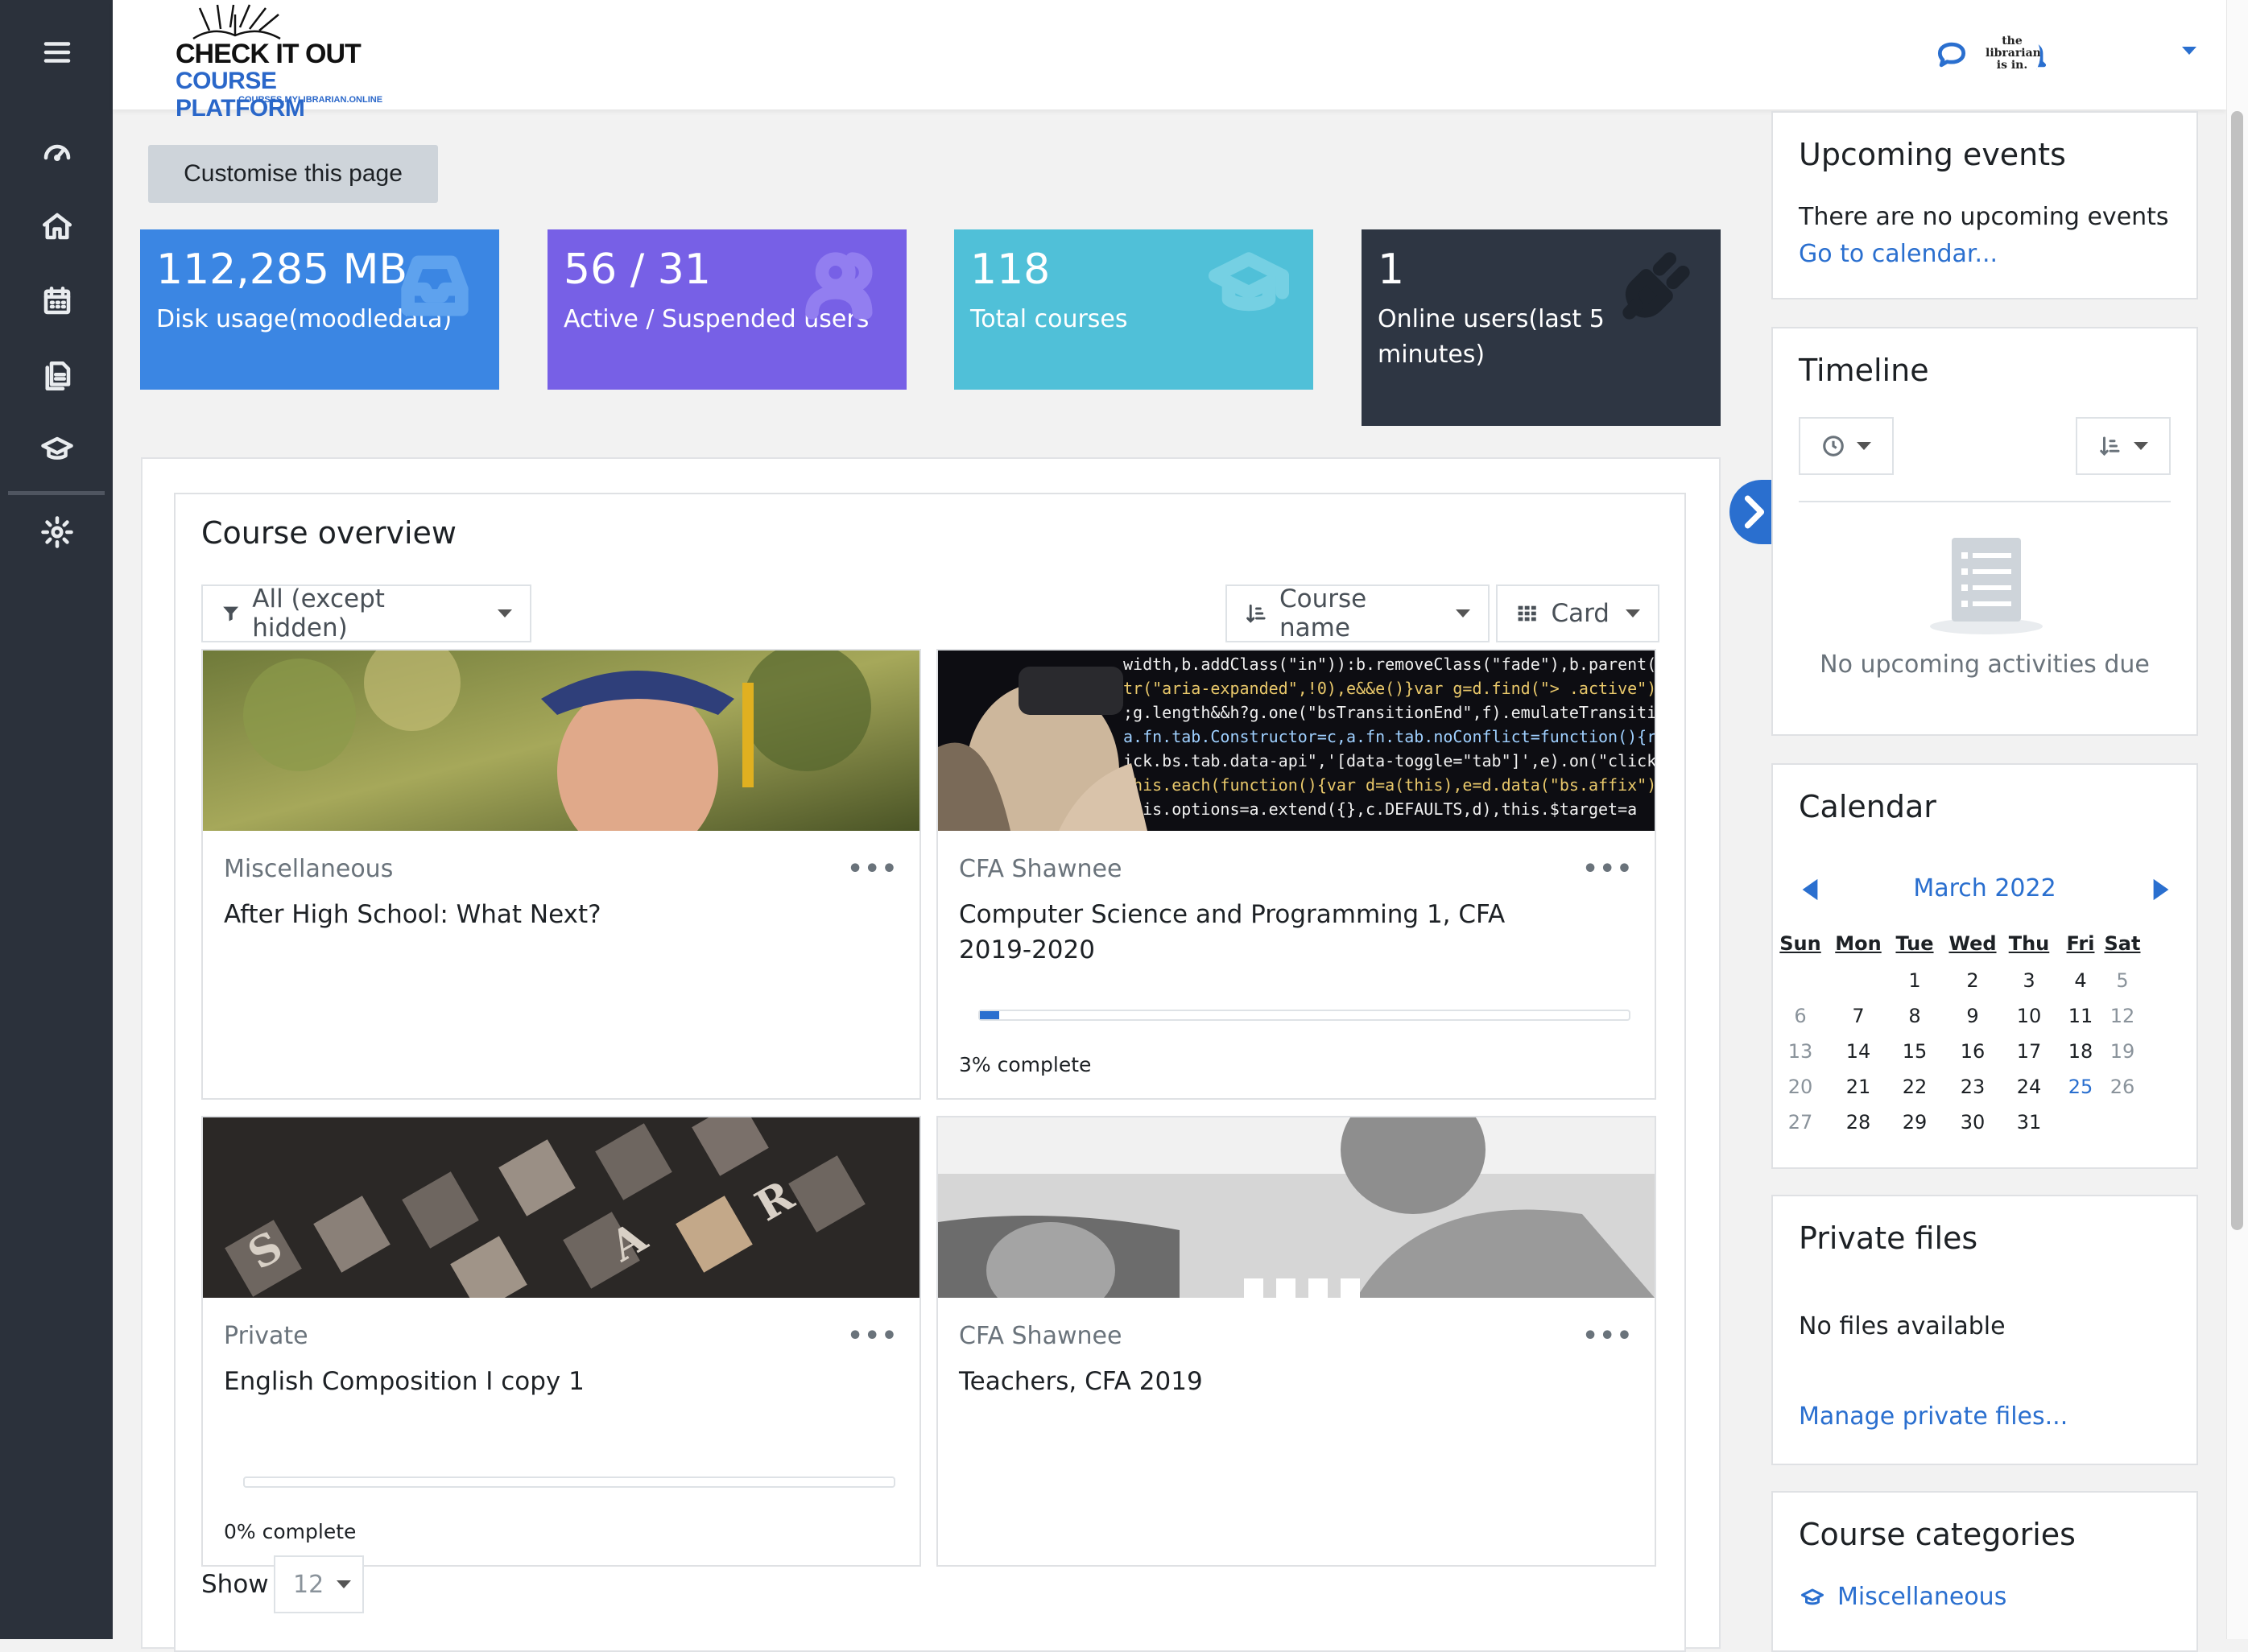  What do you see at coordinates (310, 100) in the screenshot?
I see `logo-url: COURSES.MYLIBRARIAN.ONLINE` at bounding box center [310, 100].